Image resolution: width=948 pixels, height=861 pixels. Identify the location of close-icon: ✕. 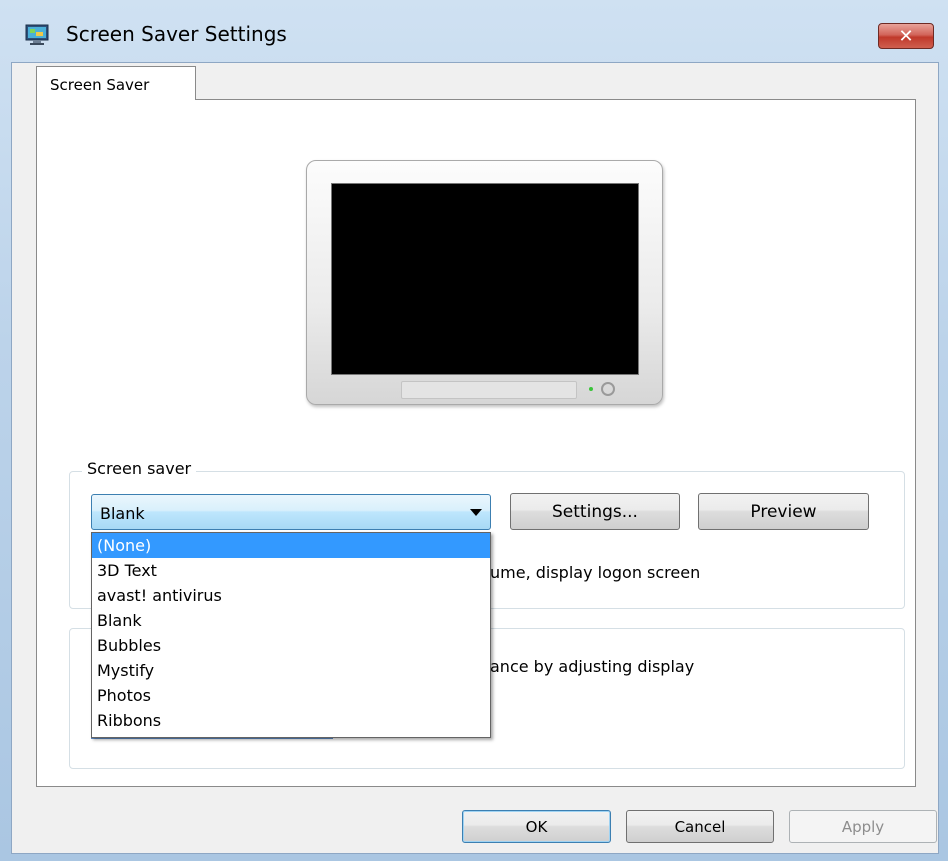
(906, 36).